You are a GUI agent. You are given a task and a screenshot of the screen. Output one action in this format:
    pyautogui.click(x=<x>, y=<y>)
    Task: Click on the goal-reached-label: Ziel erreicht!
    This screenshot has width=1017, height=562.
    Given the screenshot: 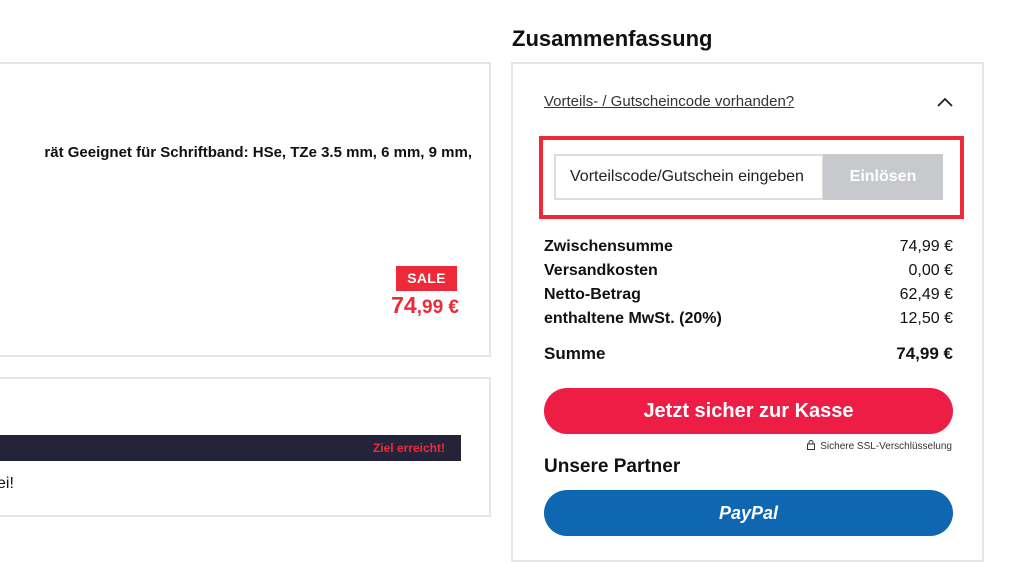 What is the action you would take?
    pyautogui.click(x=408, y=448)
    